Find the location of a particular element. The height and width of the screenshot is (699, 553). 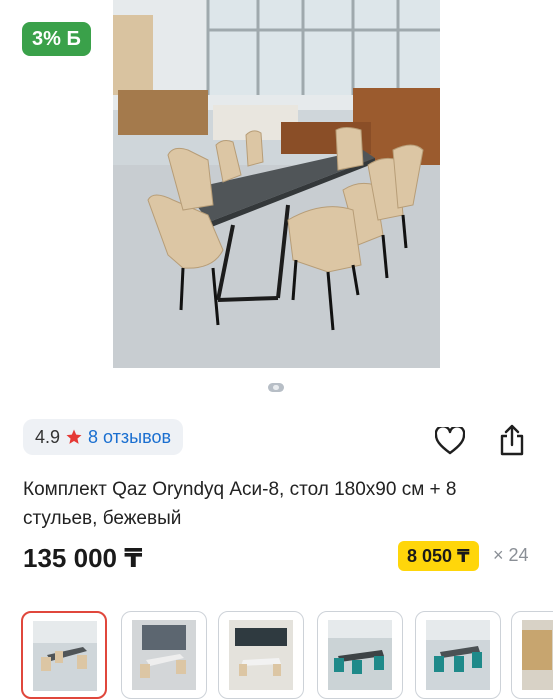

installment-badge: 8 050 ₸ is located at coordinates (438, 556).